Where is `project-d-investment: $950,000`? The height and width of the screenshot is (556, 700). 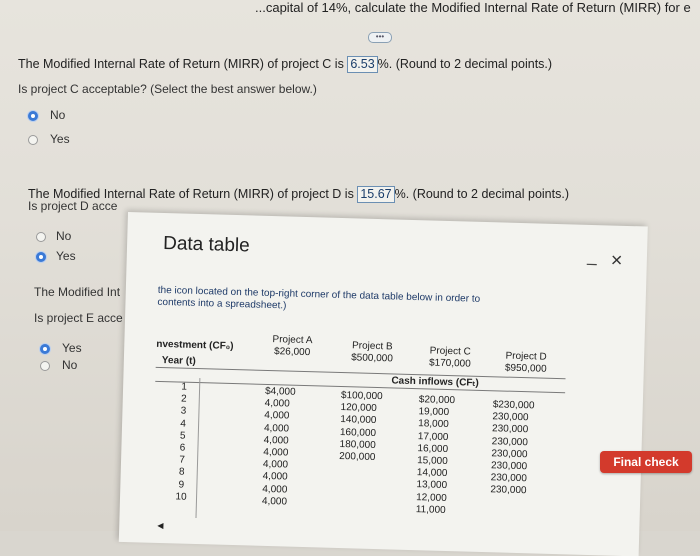
project-d-investment: $950,000 is located at coordinates (525, 368).